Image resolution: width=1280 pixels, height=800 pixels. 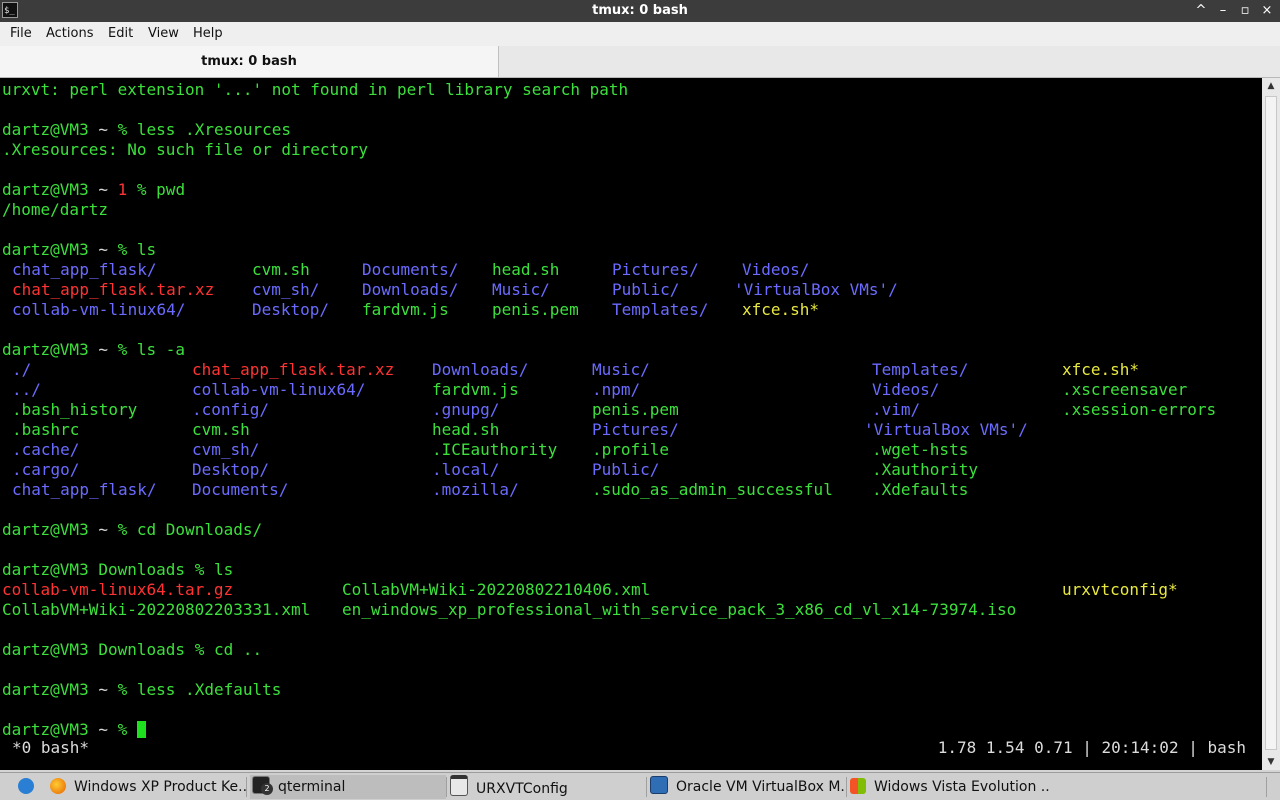 What do you see at coordinates (920, 449) in the screenshot?
I see `file-entry: .wget-hsts` at bounding box center [920, 449].